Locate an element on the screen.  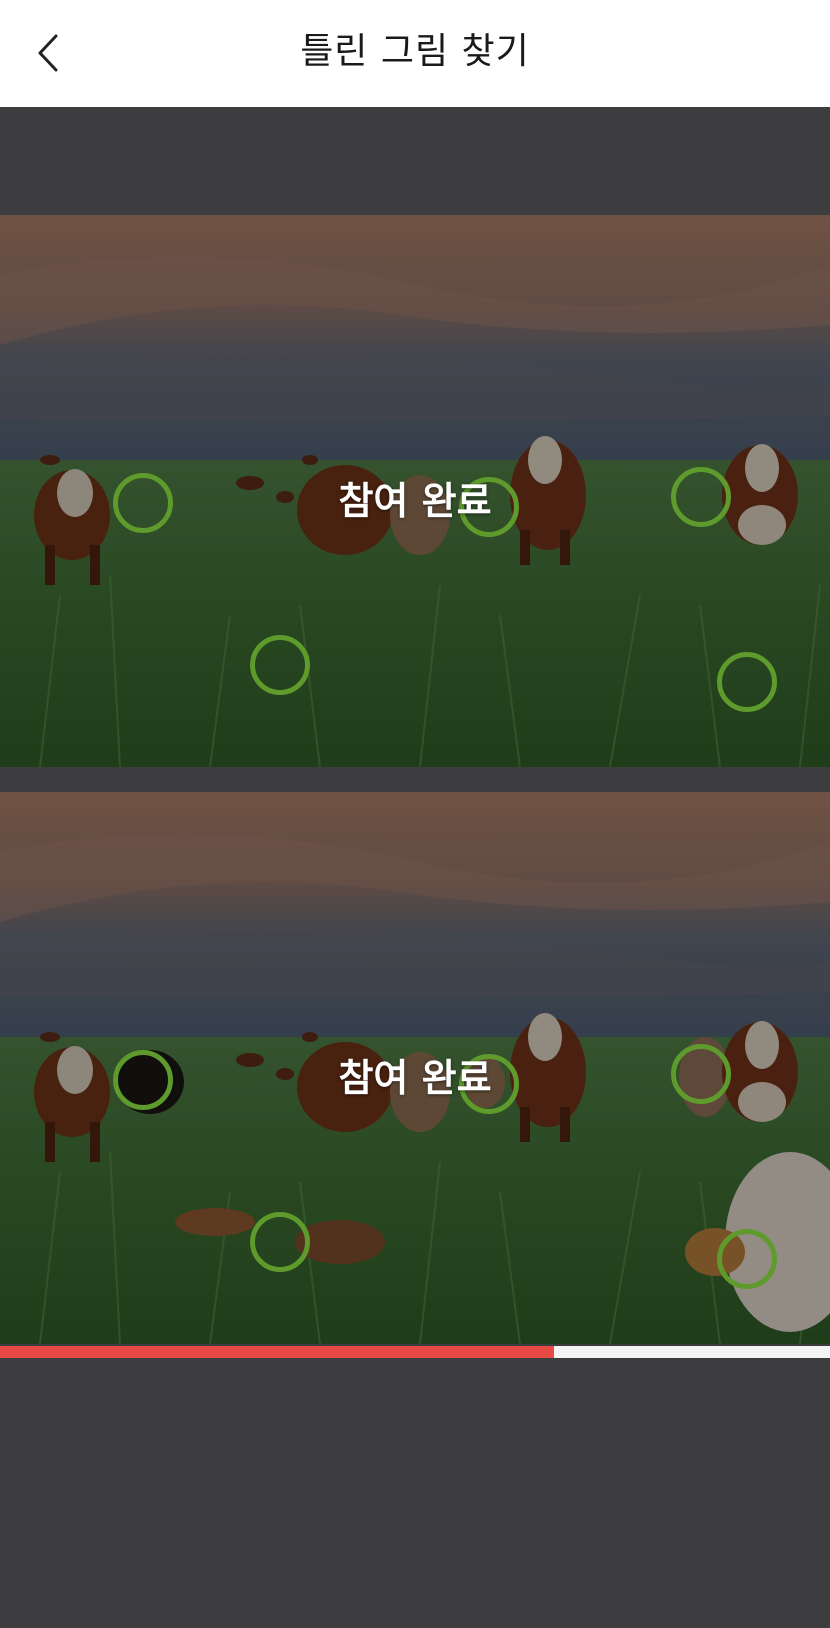
app-header: 틀린 그림 찾기 is located at coordinates (415, 53).